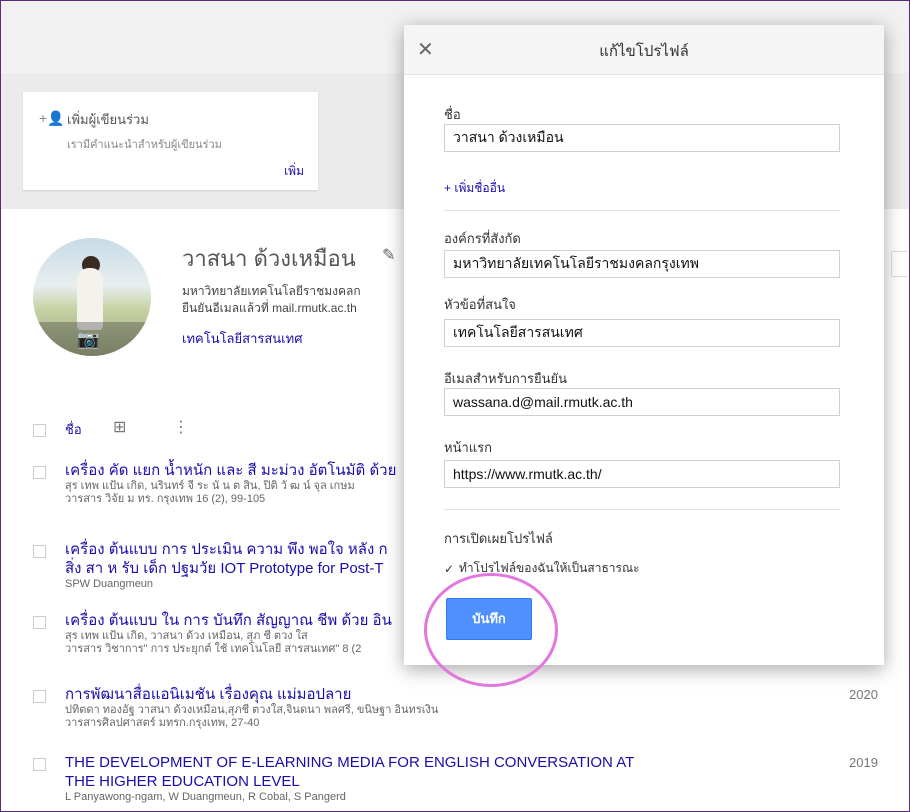  I want to click on dialog-header: ✕ แก้ไขโปรไฟล์, so click(644, 50).